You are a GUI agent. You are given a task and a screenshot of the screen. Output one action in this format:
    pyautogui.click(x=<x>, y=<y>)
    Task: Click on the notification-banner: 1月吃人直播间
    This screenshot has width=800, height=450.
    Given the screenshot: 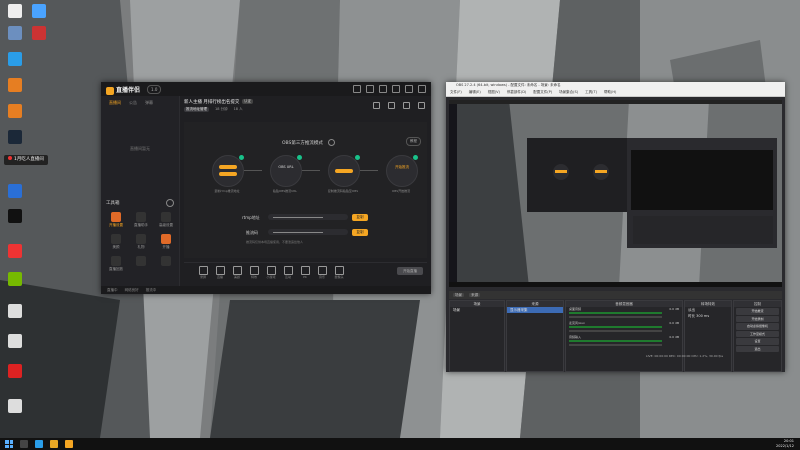 What is the action you would take?
    pyautogui.click(x=26, y=160)
    